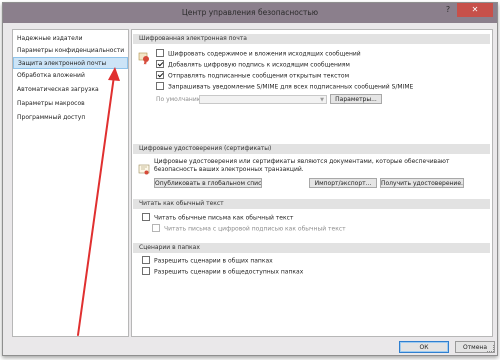  Describe the element at coordinates (311, 248) in the screenshot. I see `section-header-folder-scripts: Сценарии в папках` at that location.